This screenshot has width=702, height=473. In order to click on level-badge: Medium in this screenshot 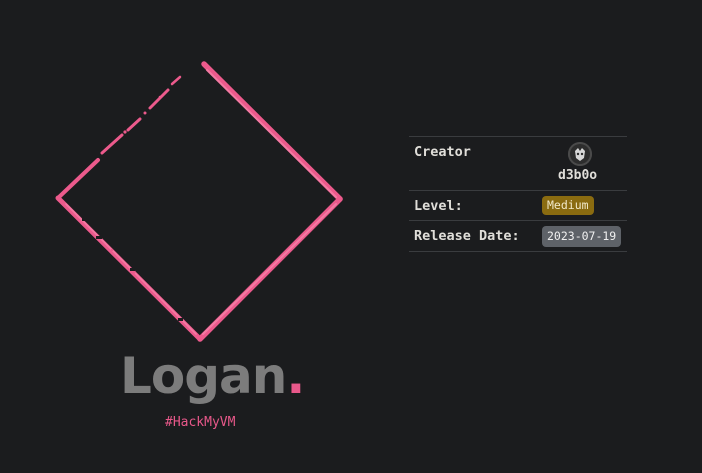, I will do `click(568, 205)`.